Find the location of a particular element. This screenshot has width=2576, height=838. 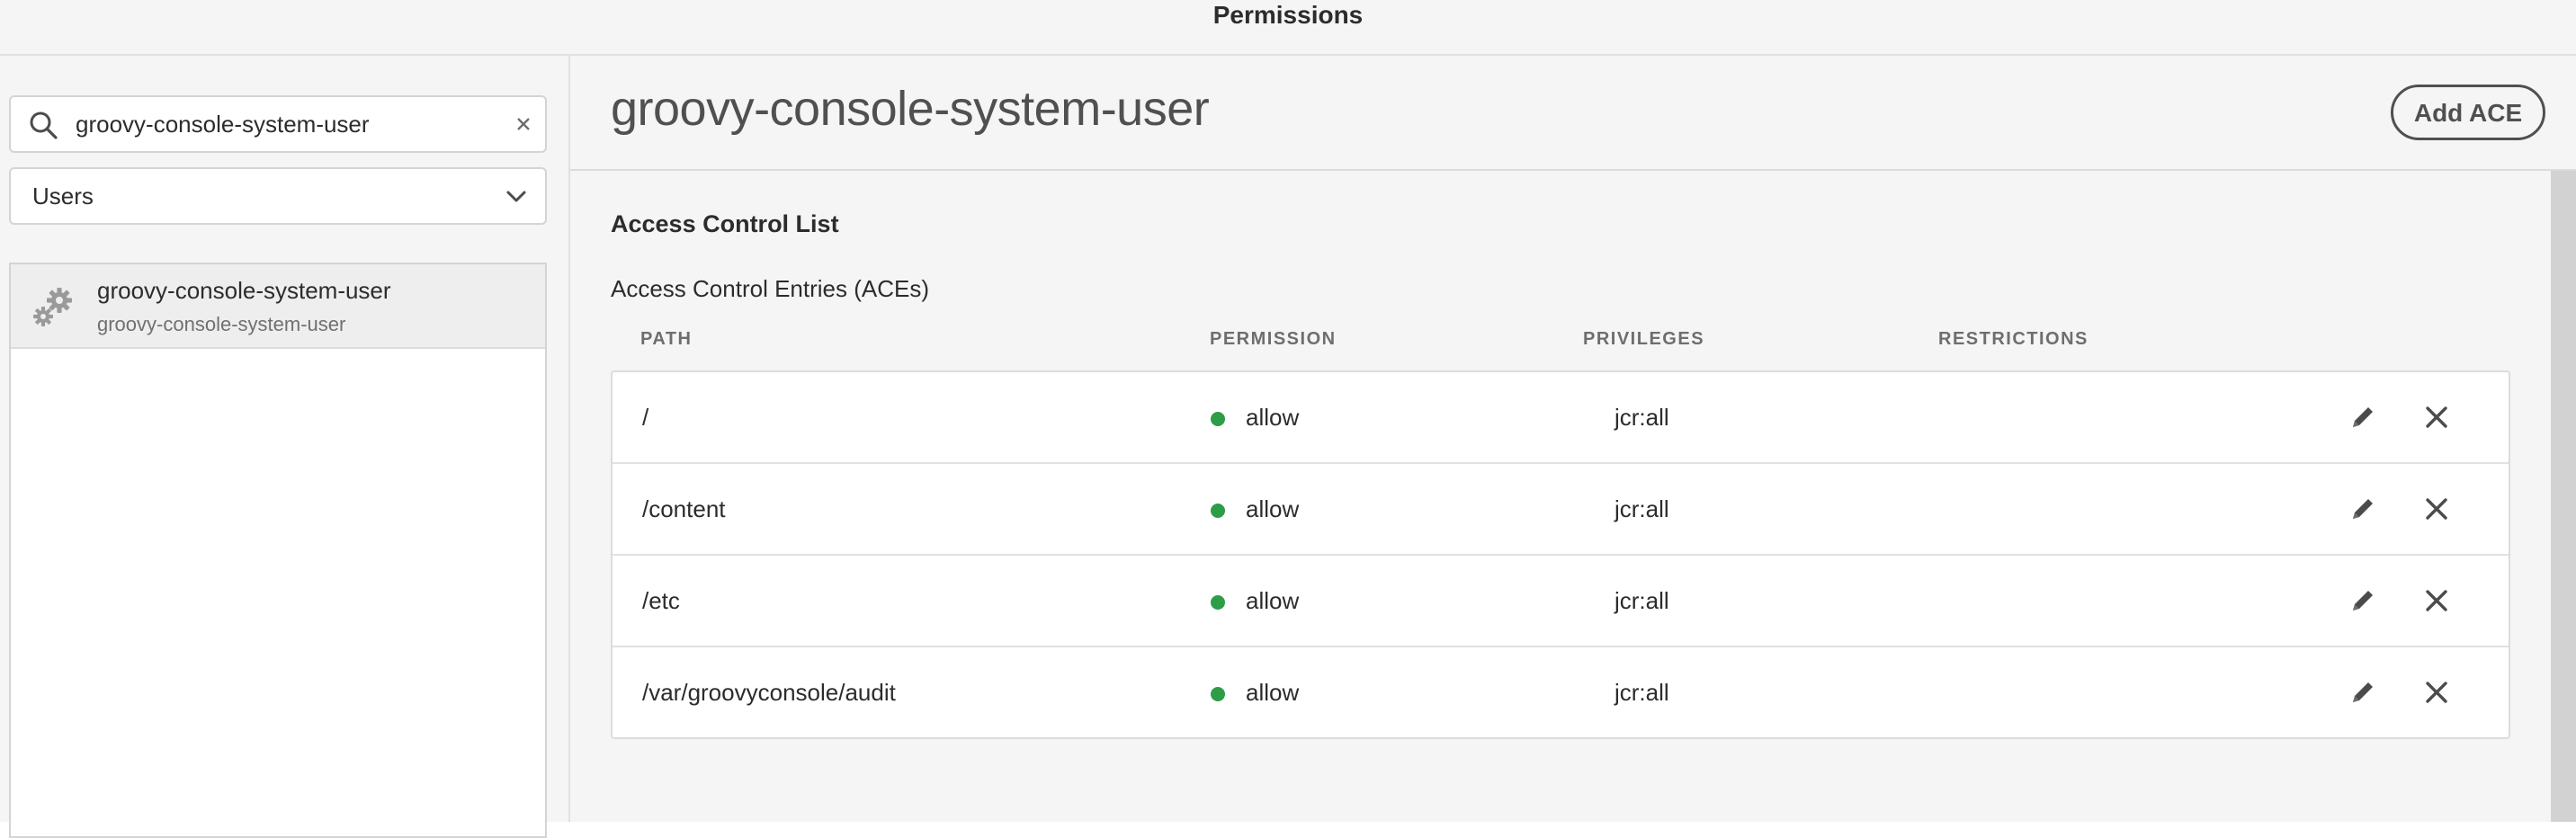

search-value: groovy-console-system-user is located at coordinates (223, 124).